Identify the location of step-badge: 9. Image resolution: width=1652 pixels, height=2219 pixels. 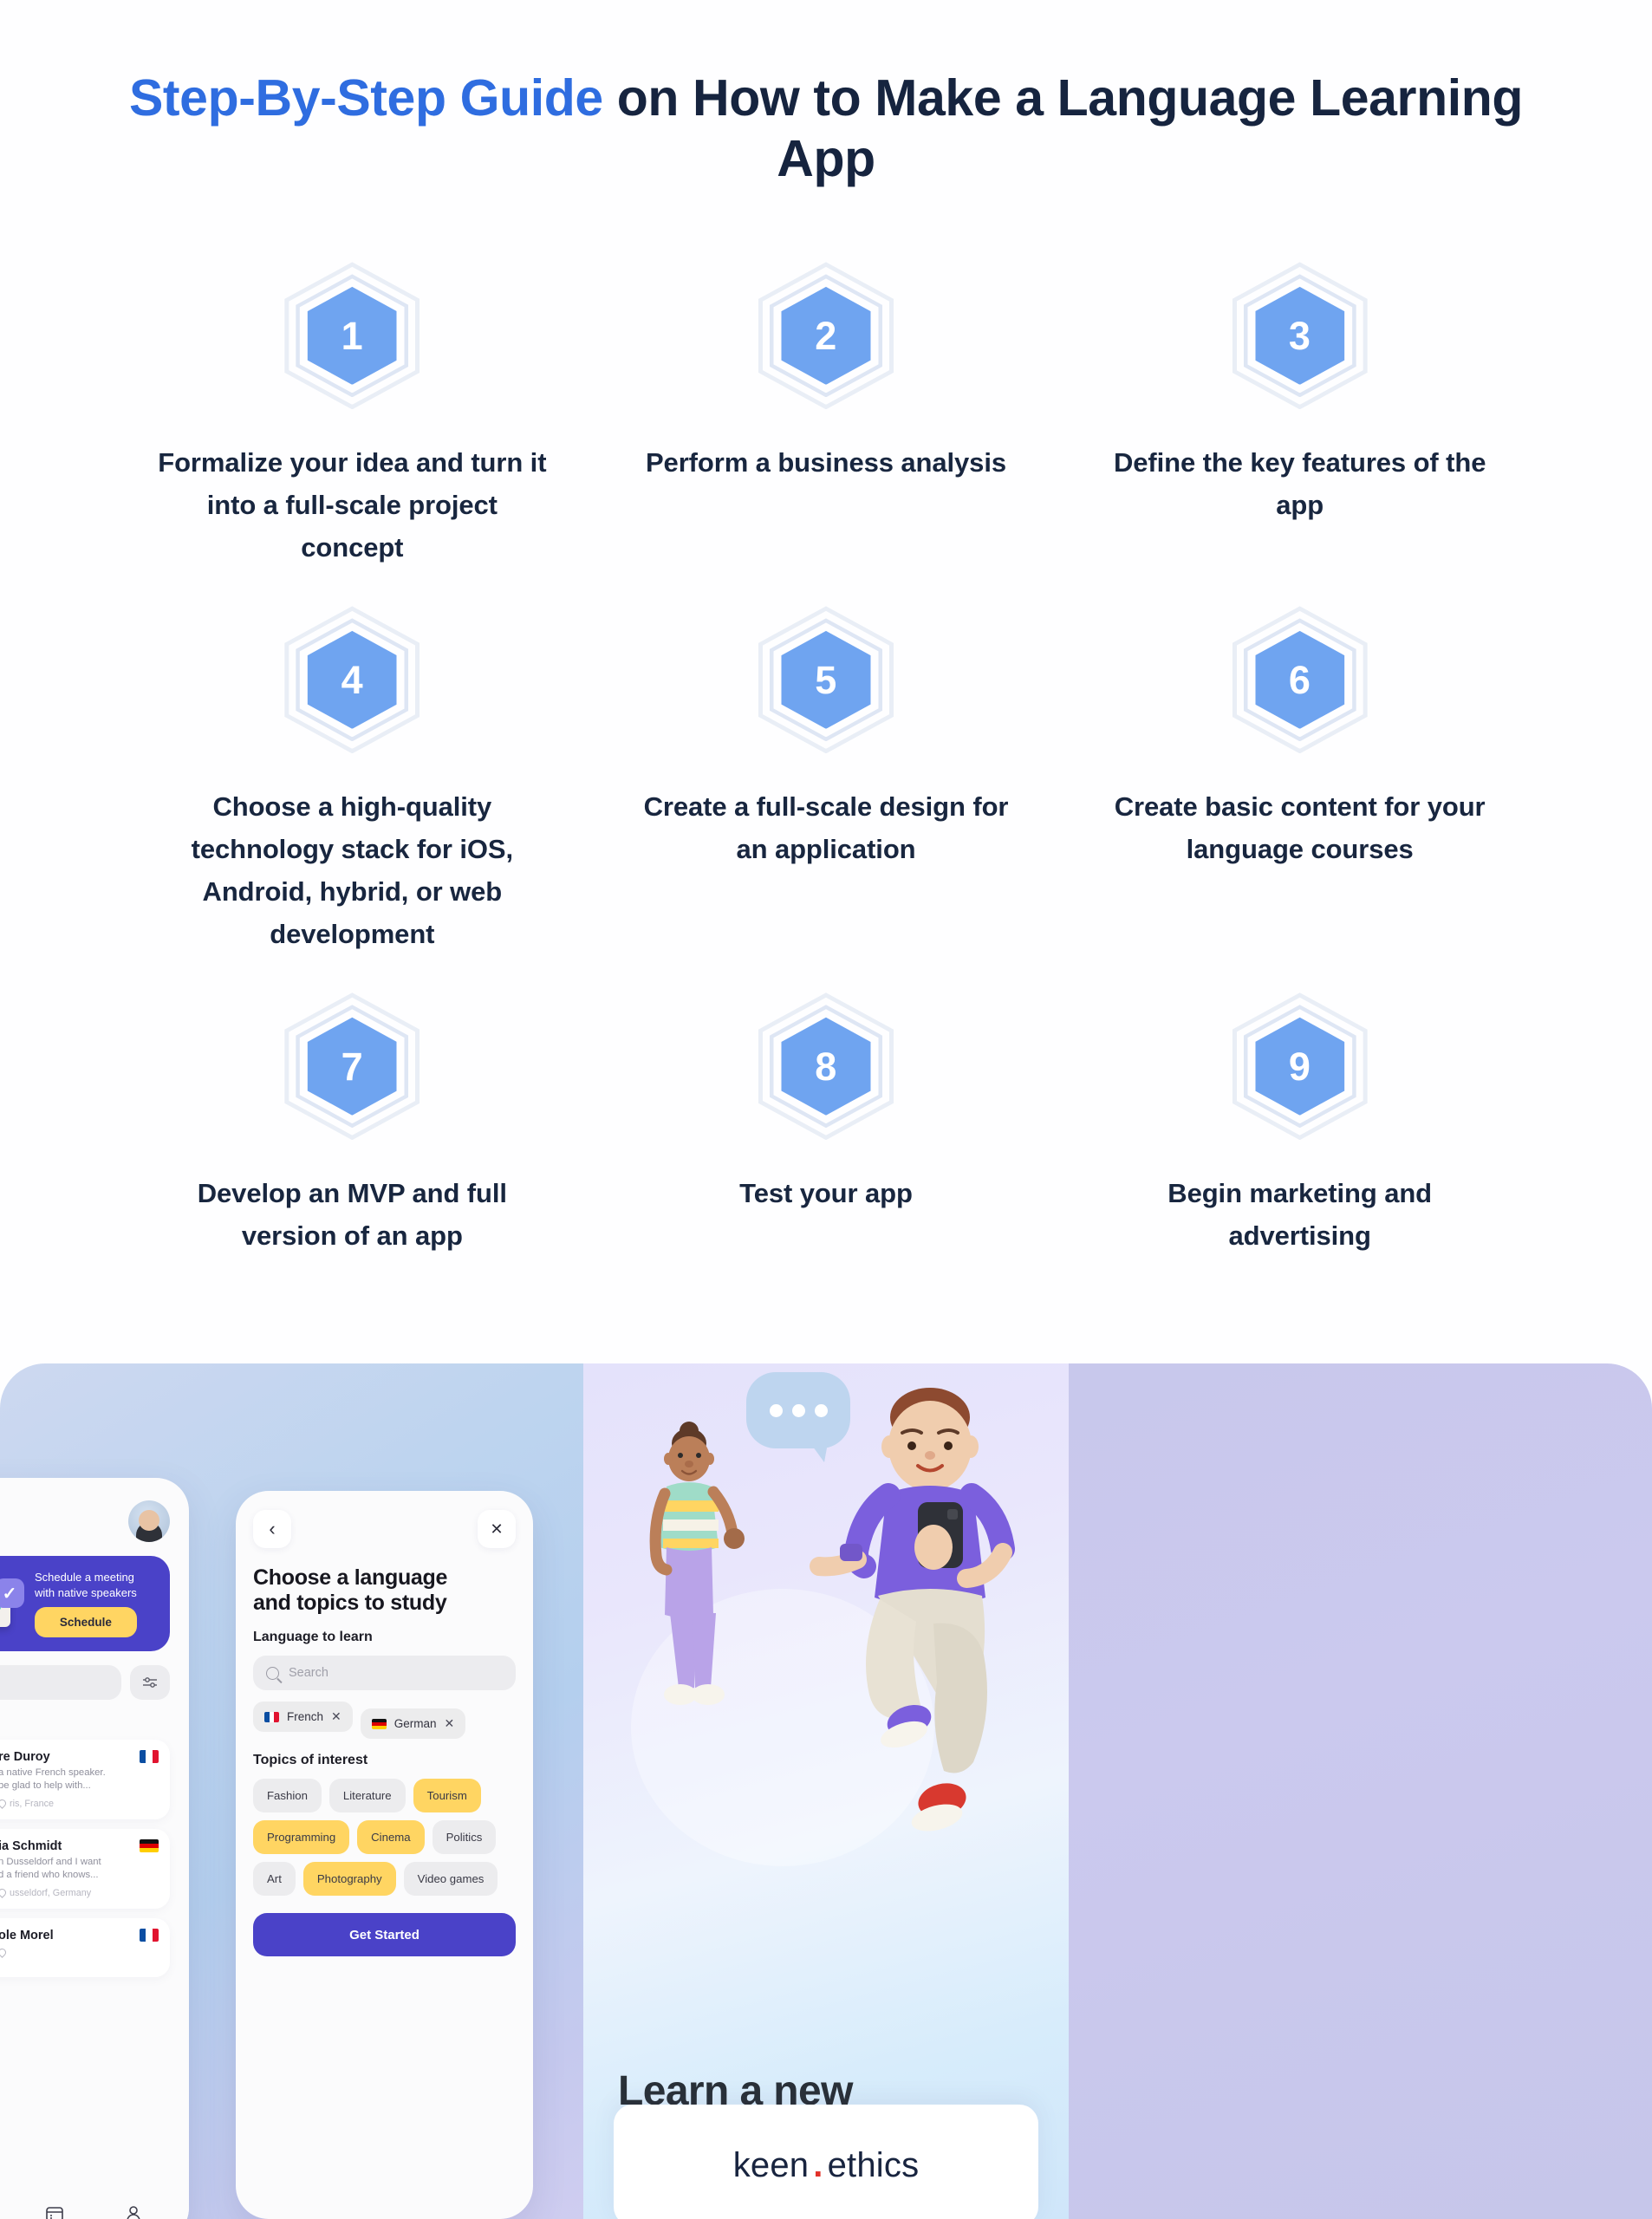
(1300, 1066).